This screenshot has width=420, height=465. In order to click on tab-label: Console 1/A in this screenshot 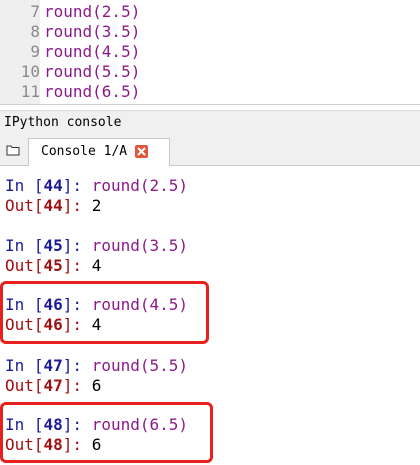, I will do `click(84, 151)`.